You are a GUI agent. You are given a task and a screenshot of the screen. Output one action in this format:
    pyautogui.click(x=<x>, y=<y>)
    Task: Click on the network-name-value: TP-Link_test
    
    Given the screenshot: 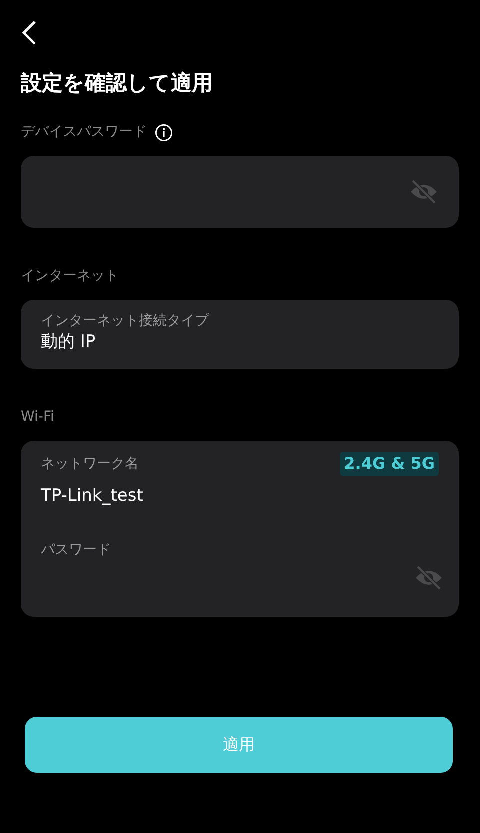 What is the action you would take?
    pyautogui.click(x=240, y=497)
    